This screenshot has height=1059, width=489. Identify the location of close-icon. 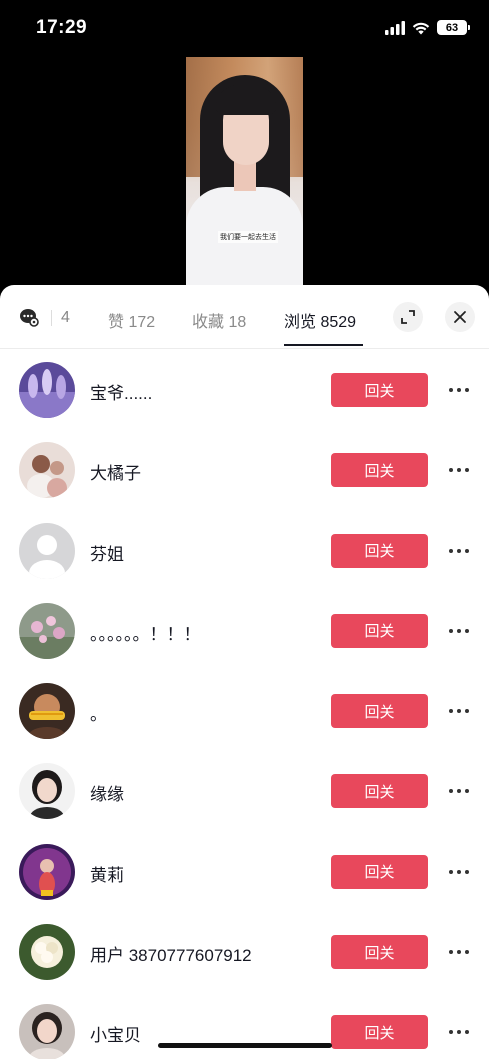
(460, 317).